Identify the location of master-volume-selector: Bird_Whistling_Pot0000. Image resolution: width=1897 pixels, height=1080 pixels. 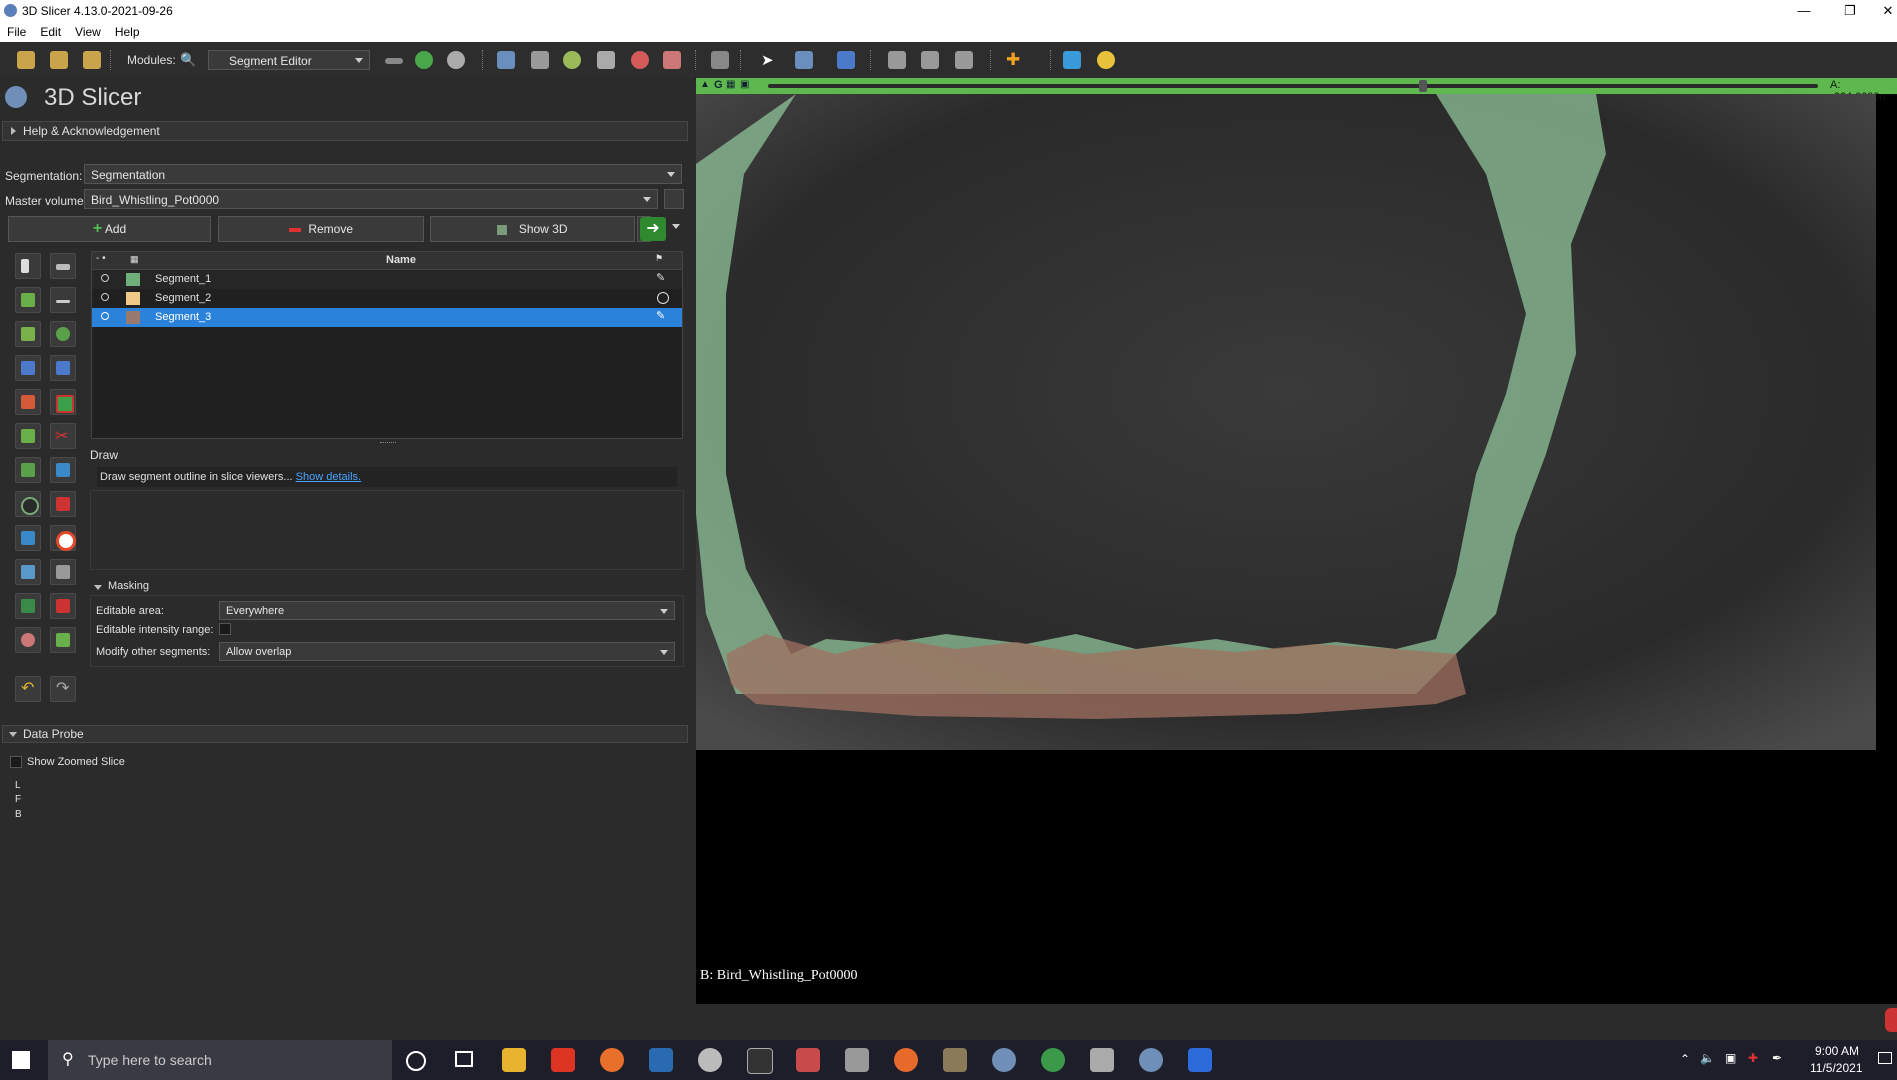
(371, 199).